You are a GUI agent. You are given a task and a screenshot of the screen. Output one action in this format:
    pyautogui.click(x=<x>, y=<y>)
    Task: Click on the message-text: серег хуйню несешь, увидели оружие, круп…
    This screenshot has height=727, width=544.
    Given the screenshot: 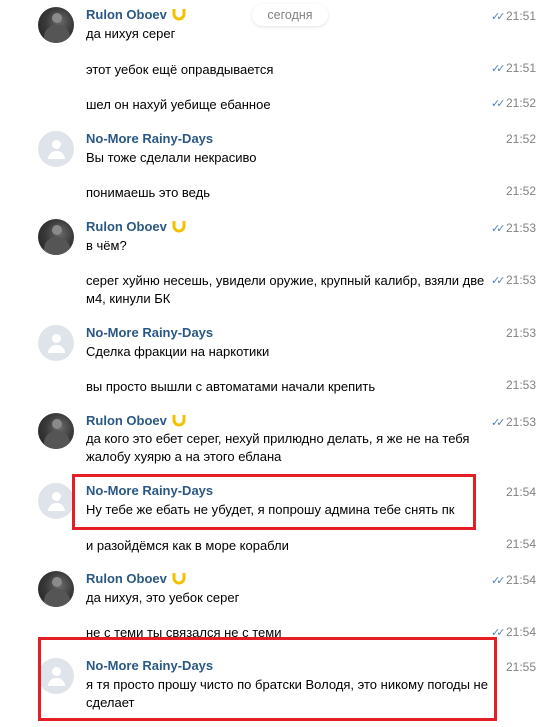 What is the action you would take?
    pyautogui.click(x=285, y=289)
    